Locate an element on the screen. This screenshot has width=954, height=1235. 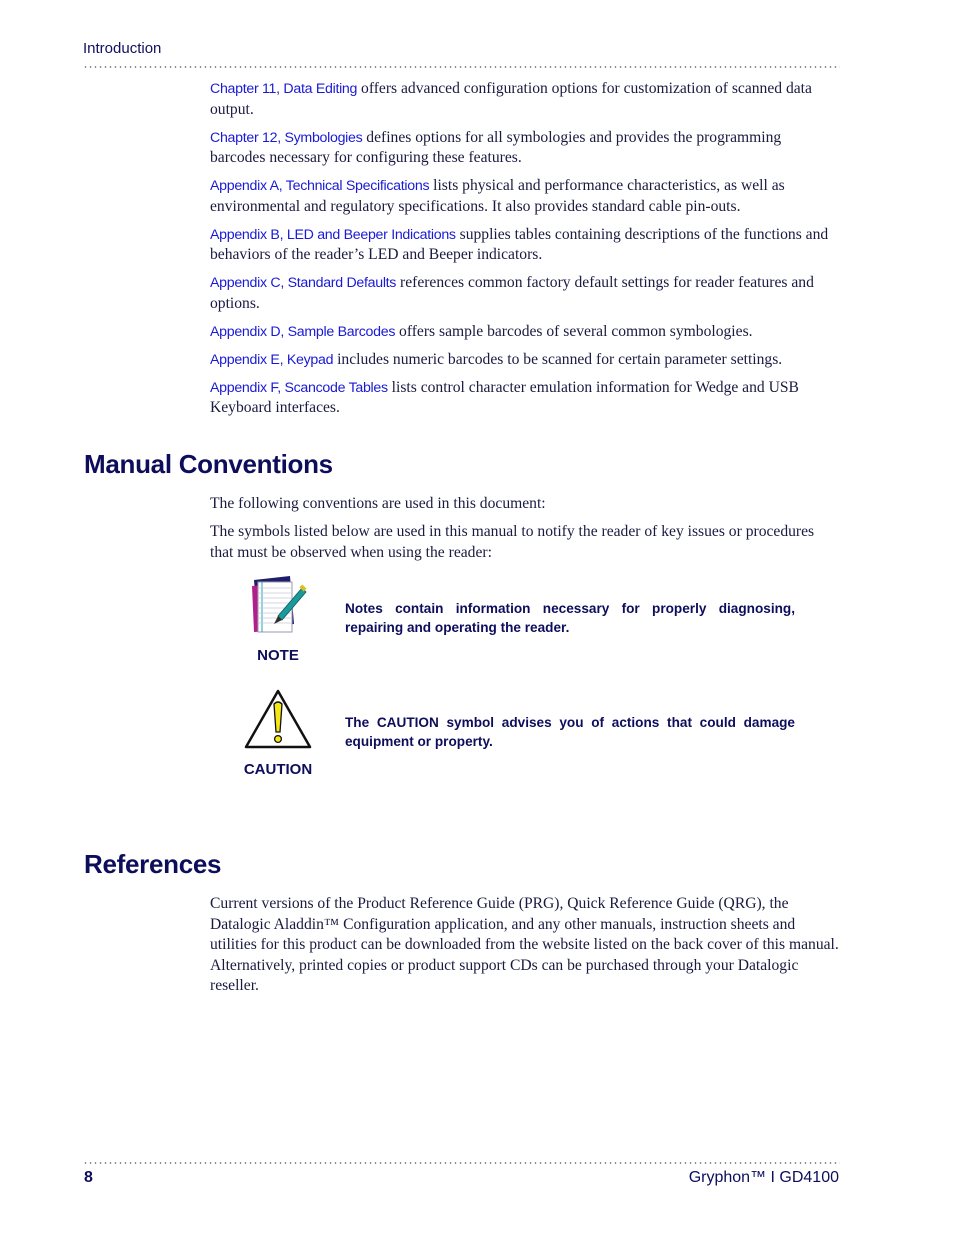
page-number: 8 is located at coordinates (88, 1177).